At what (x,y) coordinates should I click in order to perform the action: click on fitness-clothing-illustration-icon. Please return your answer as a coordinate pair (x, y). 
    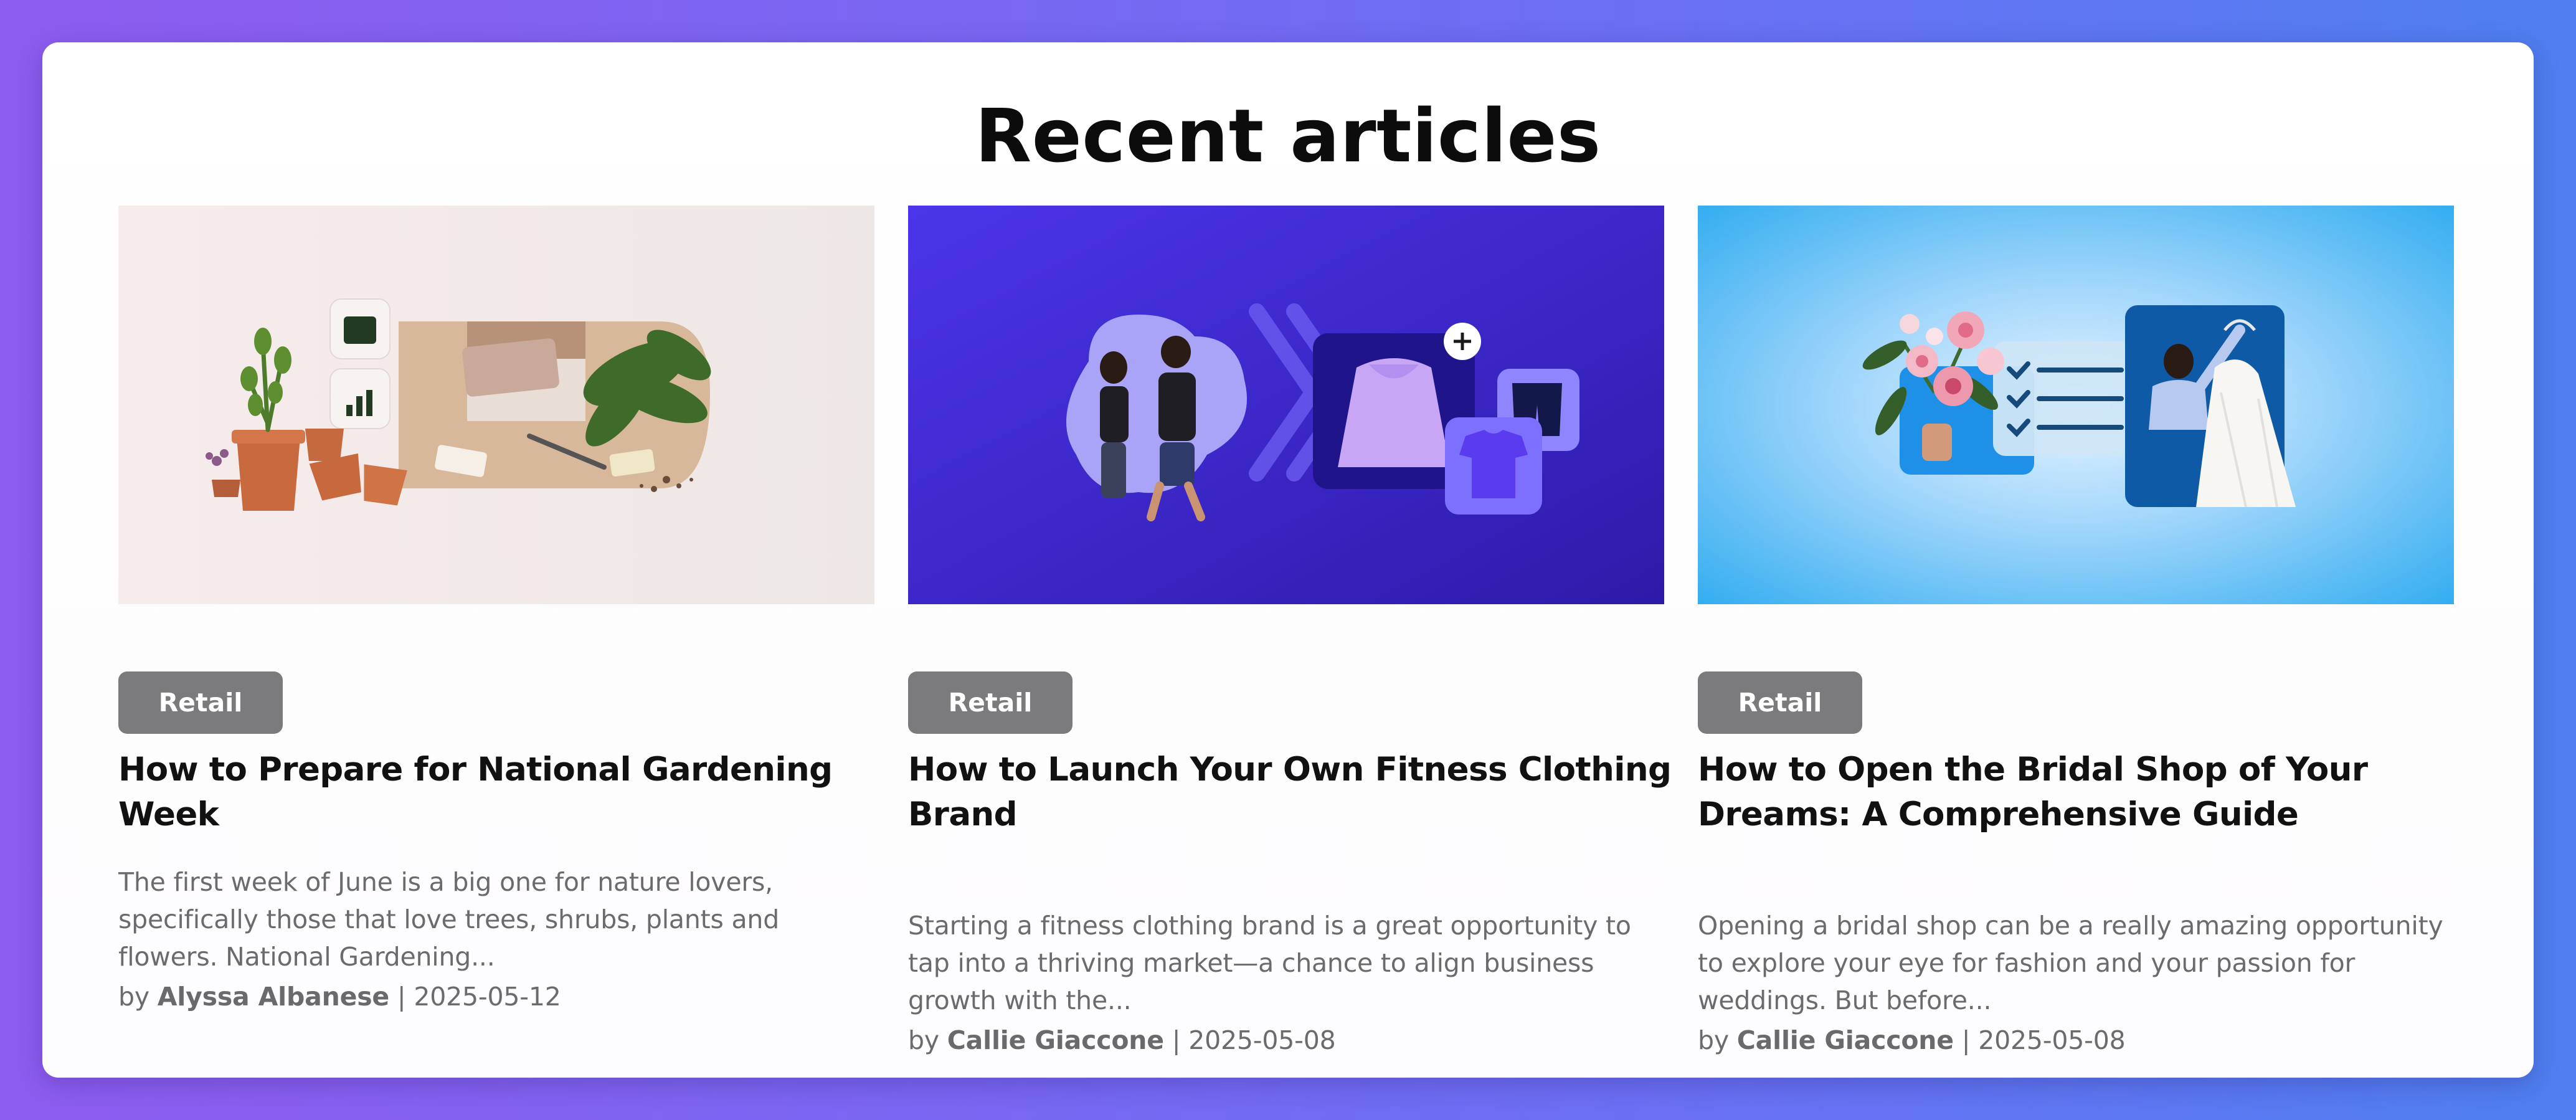
    Looking at the image, I should click on (1286, 405).